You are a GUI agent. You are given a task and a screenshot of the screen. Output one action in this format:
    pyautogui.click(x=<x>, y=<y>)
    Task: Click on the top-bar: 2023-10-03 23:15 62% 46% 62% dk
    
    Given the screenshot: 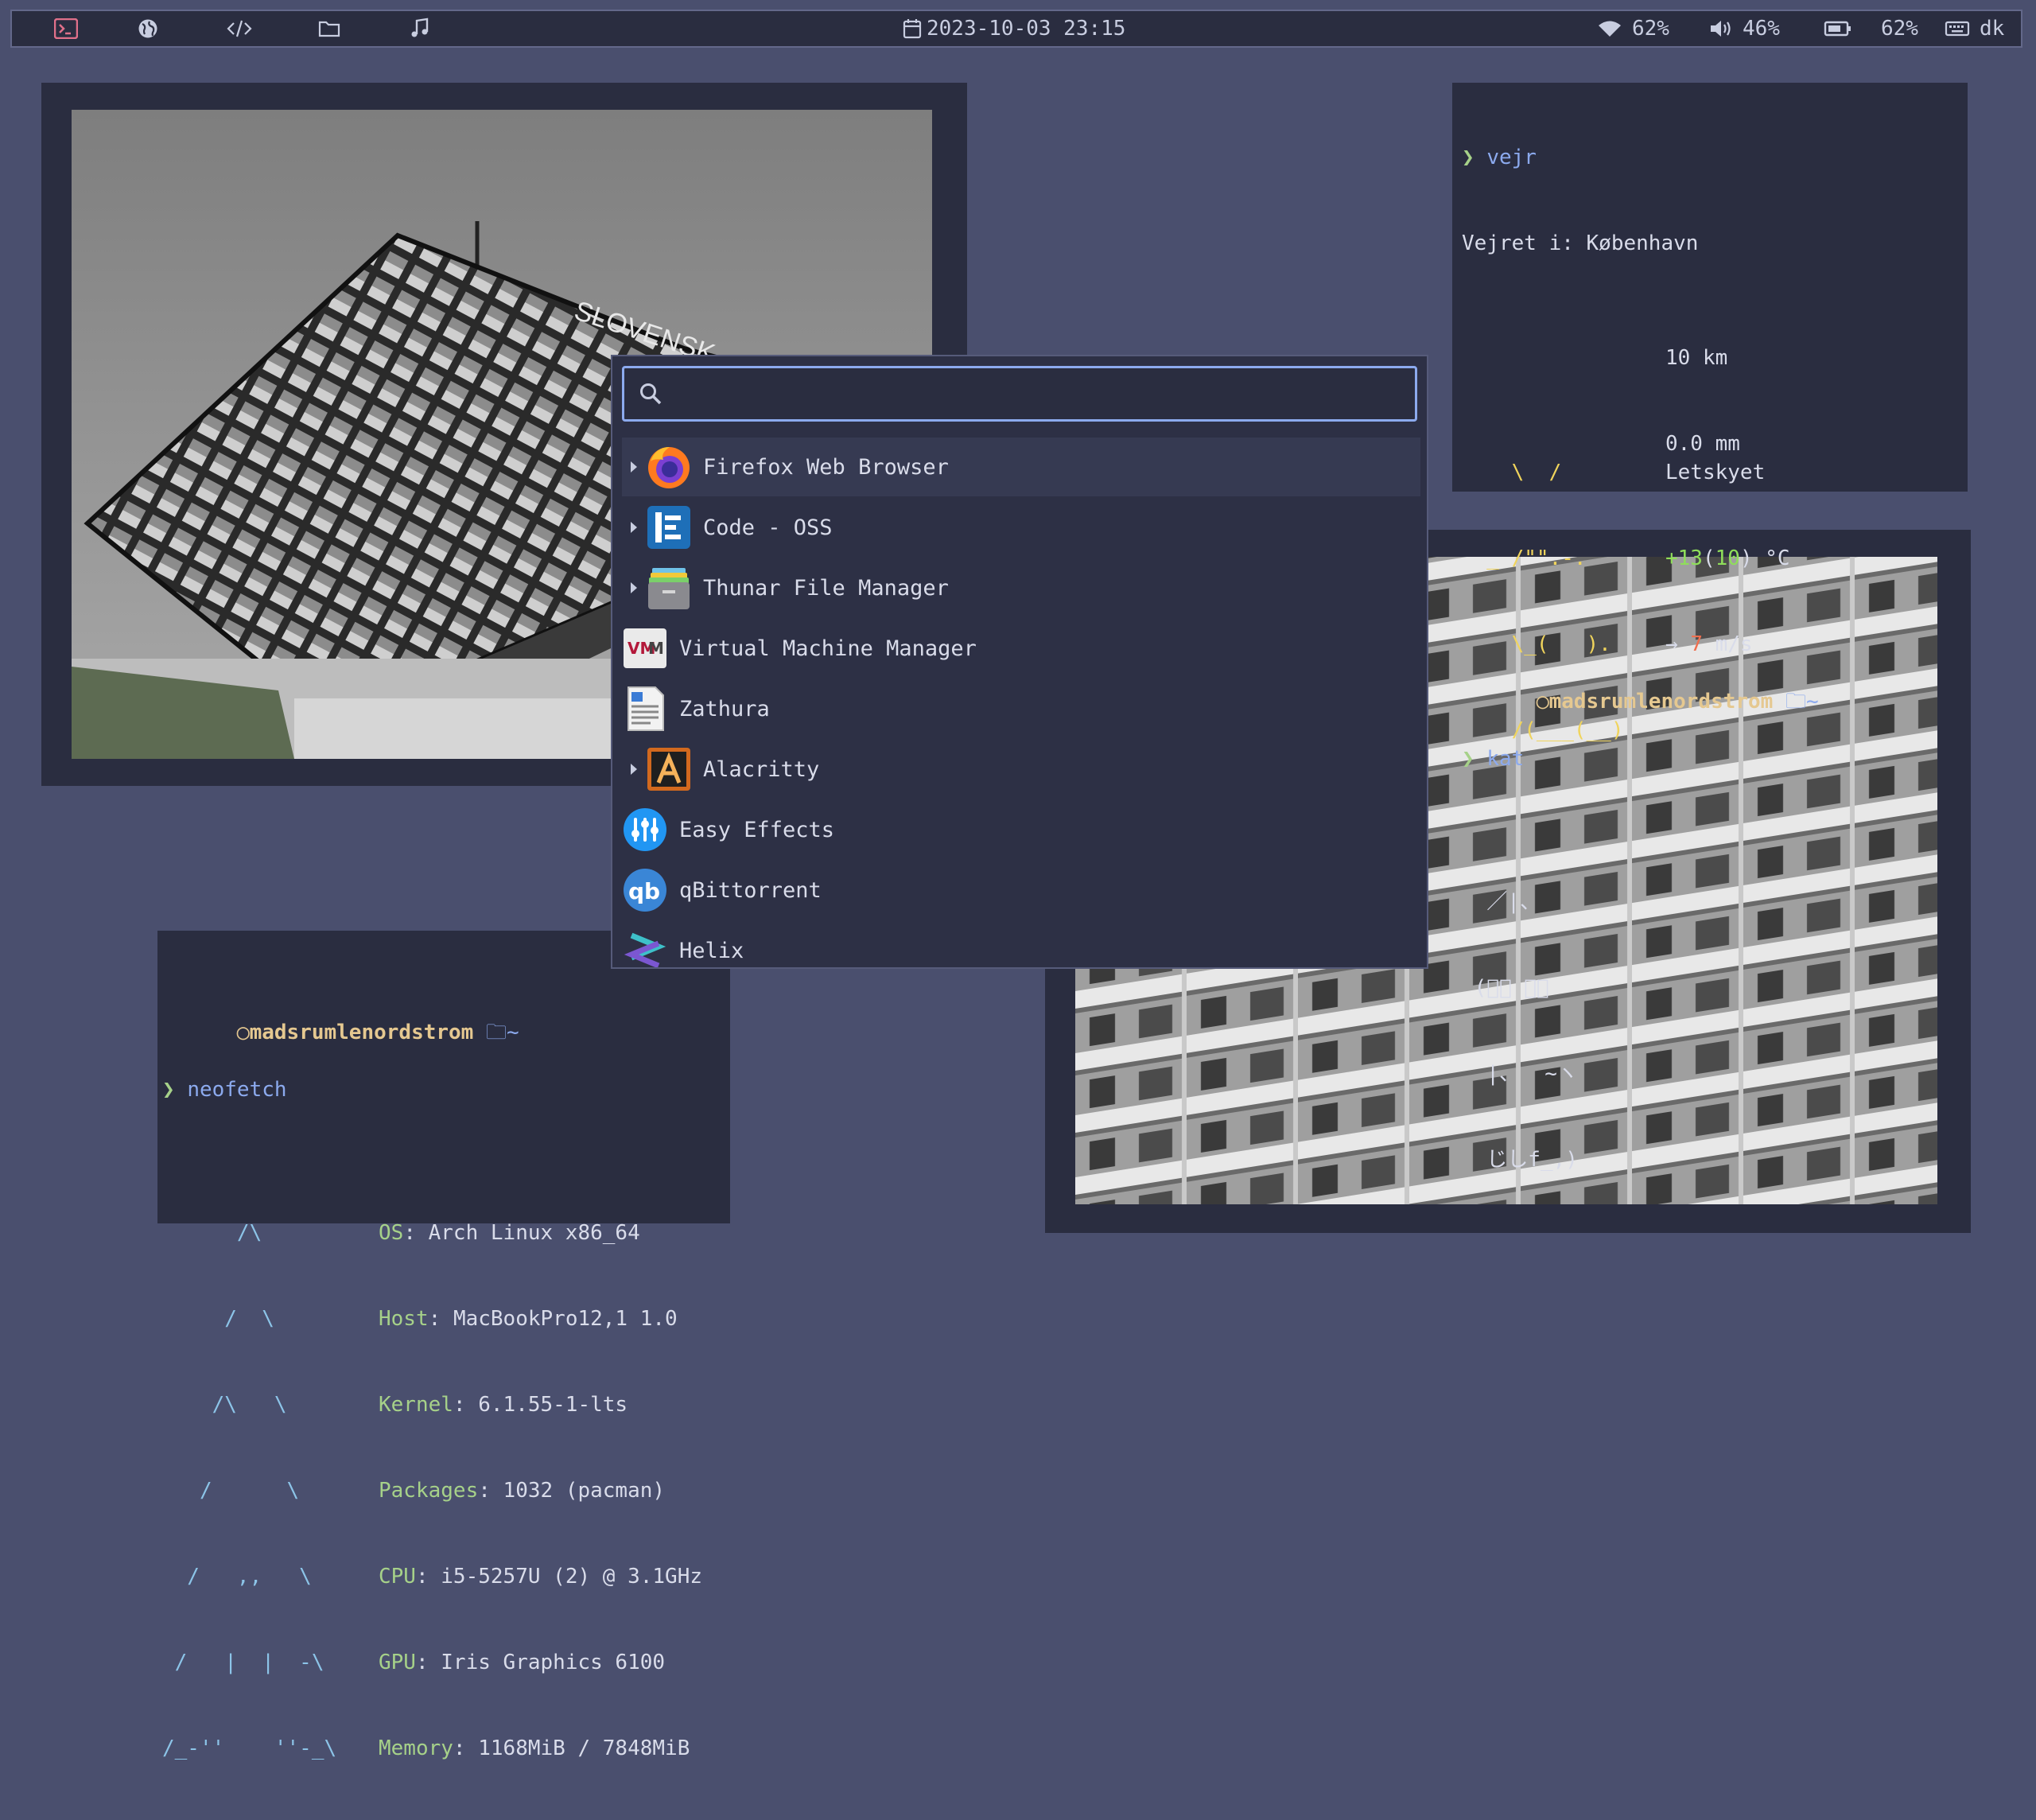 What is the action you would take?
    pyautogui.click(x=1016, y=29)
    